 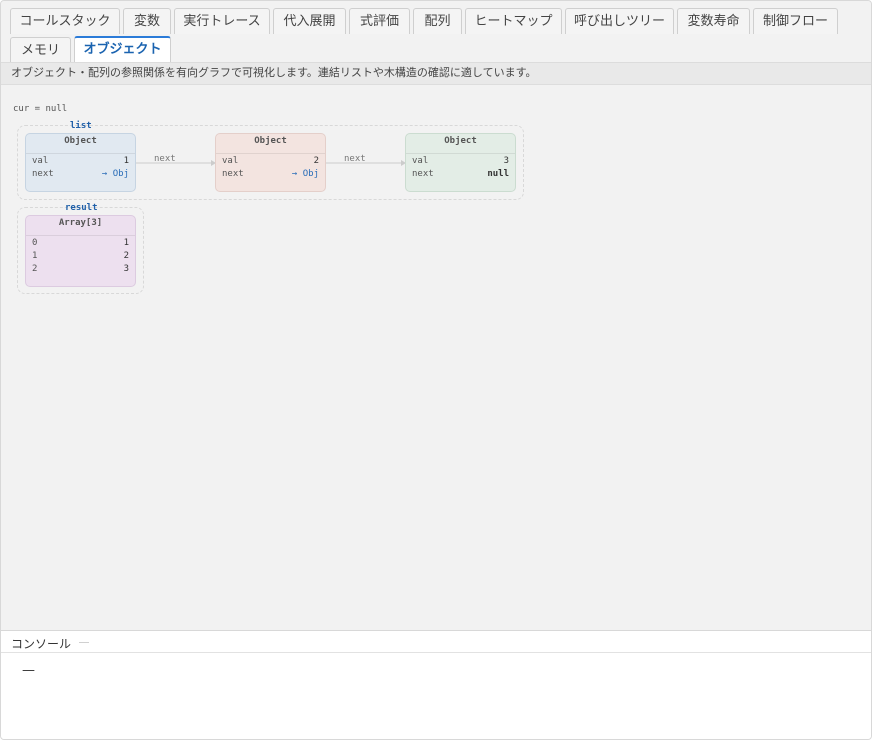 I want to click on node-row: val 2, so click(x=270, y=161).